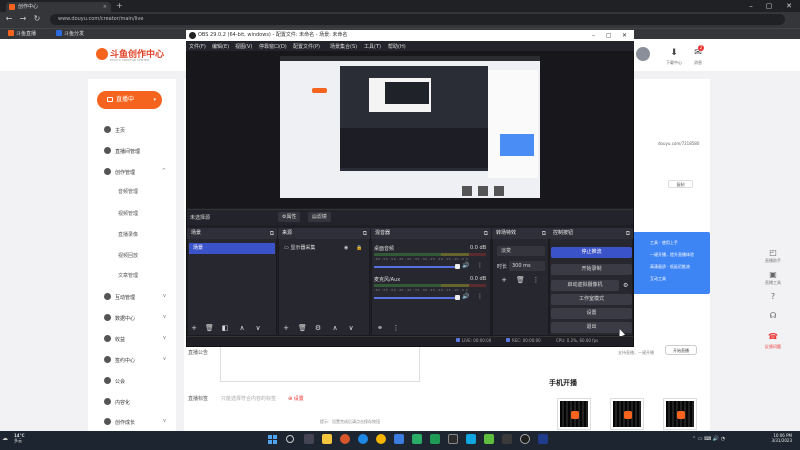 This screenshot has width=800, height=450. Describe the element at coordinates (272, 439) in the screenshot. I see `windows-start-icon` at that location.